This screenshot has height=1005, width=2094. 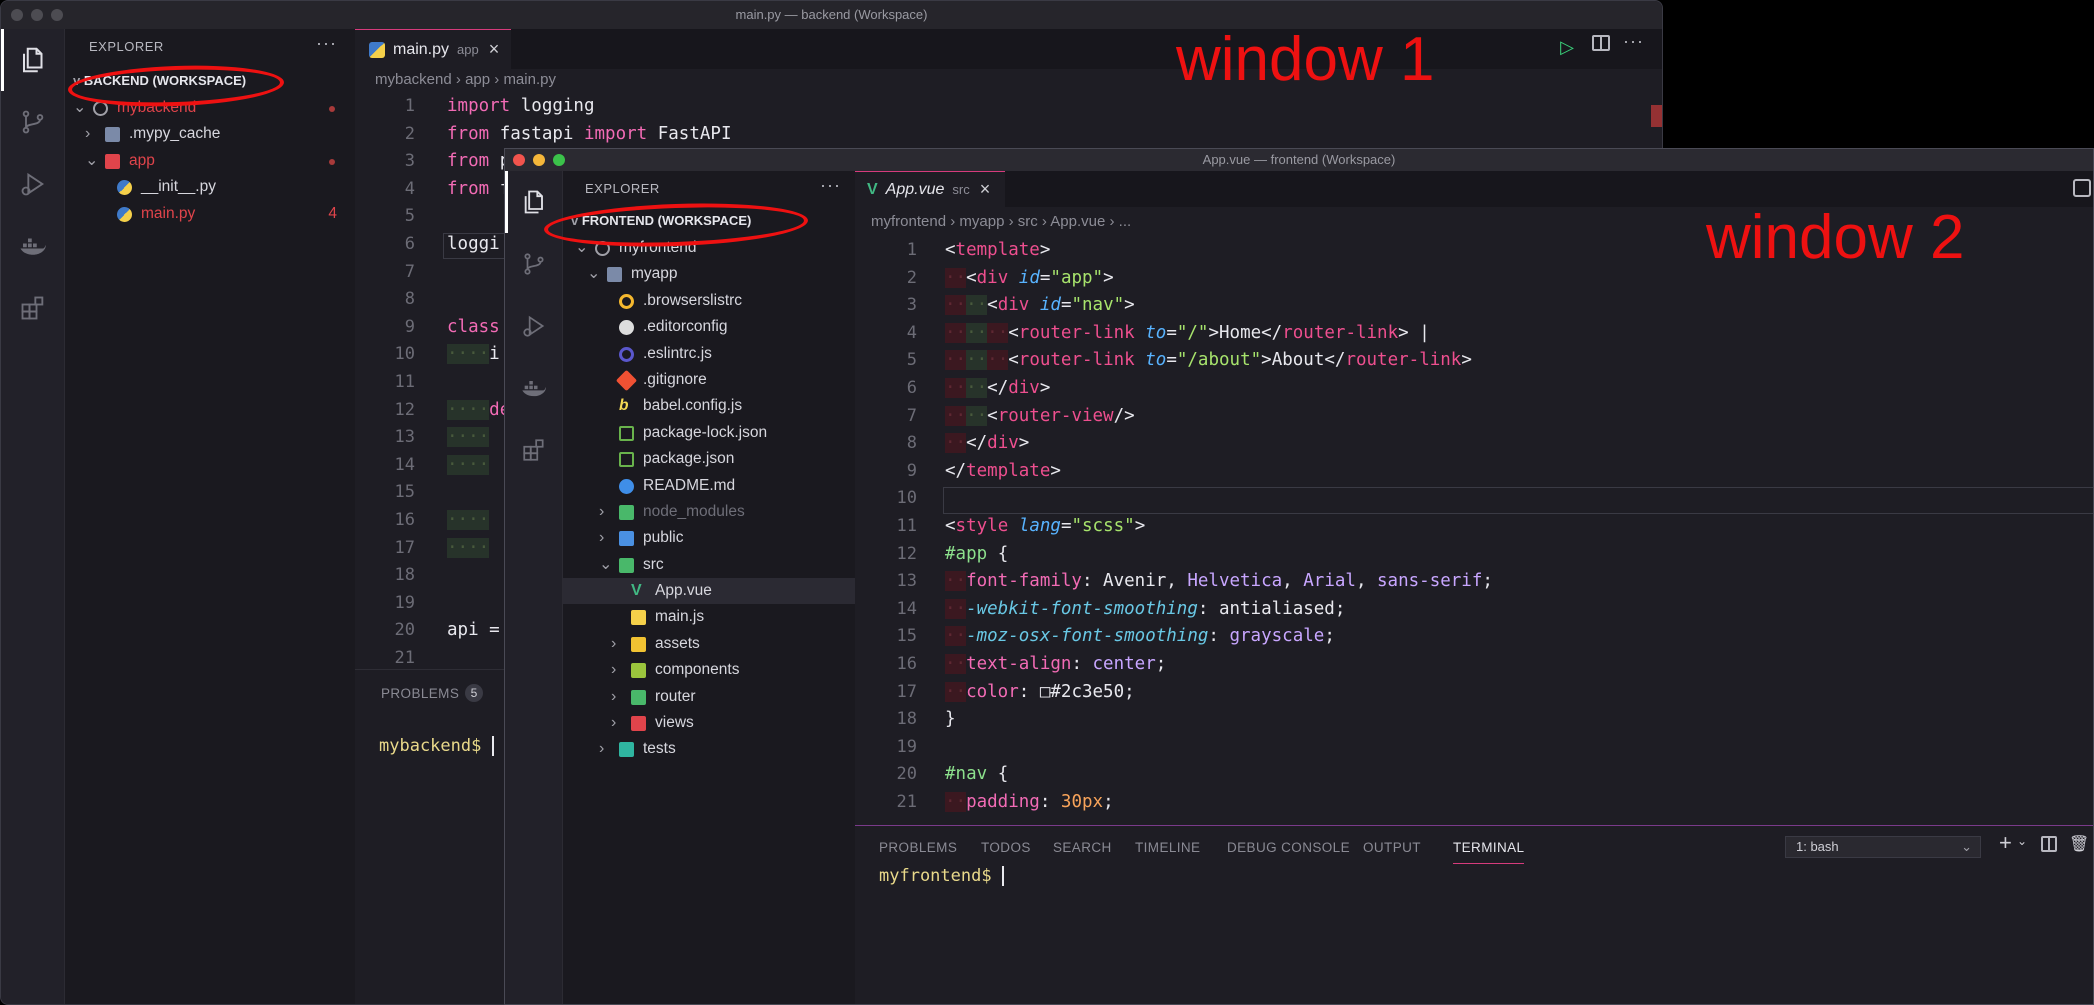 What do you see at coordinates (709, 406) in the screenshot?
I see `tree-item-babel-config-js: b babel.config.js` at bounding box center [709, 406].